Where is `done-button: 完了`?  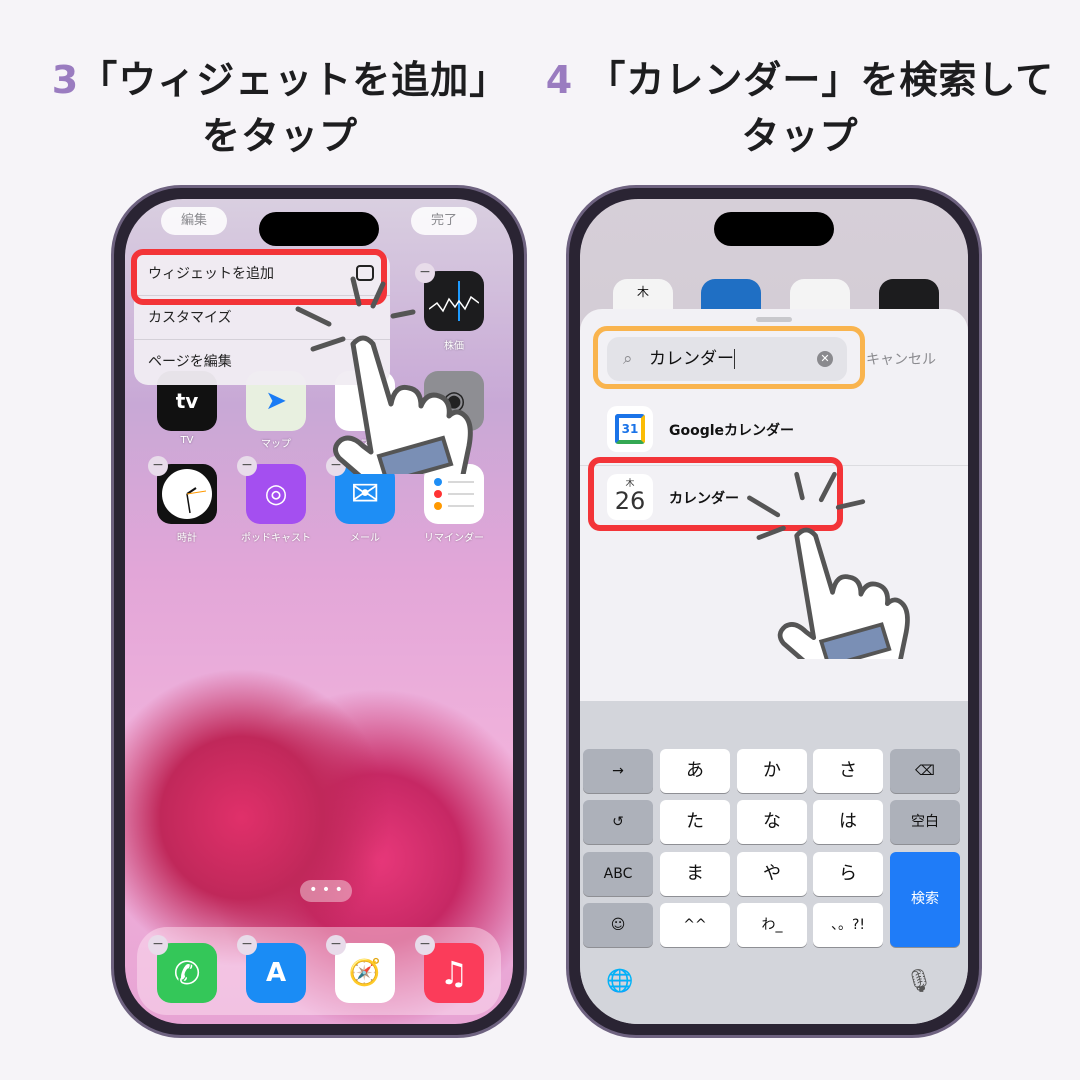
done-button: 完了 is located at coordinates (443, 221).